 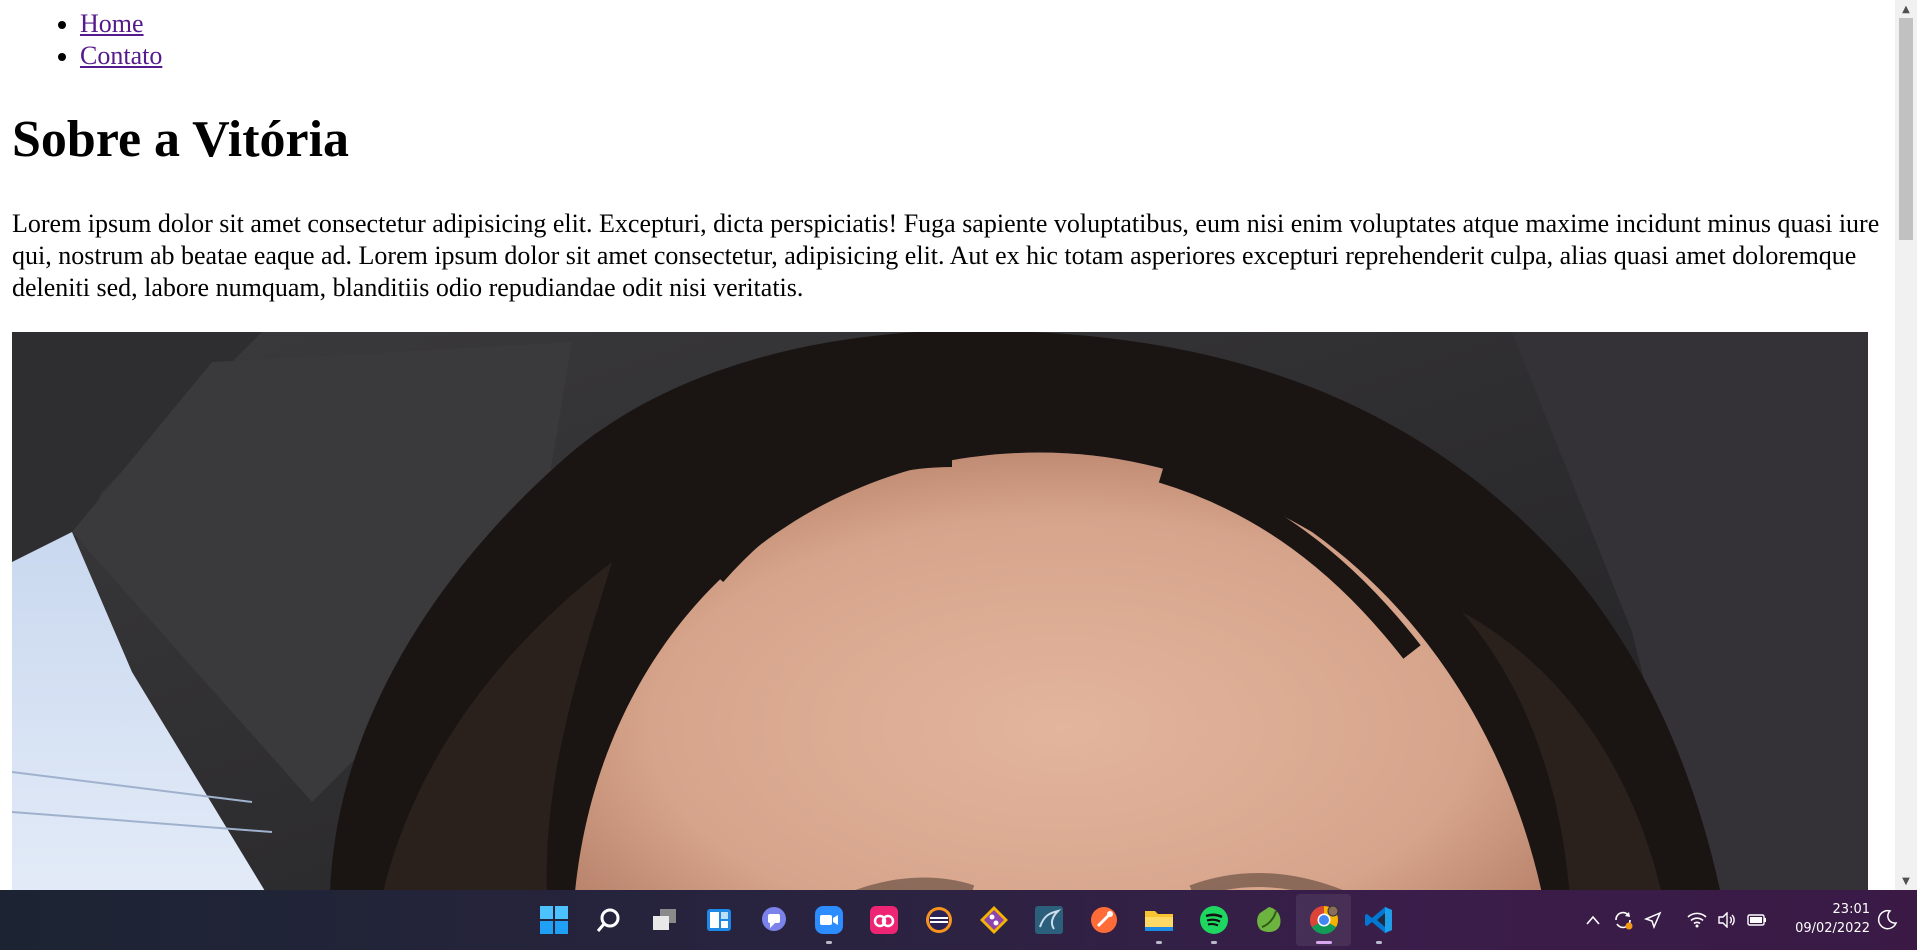 I want to click on volume-icon, so click(x=1726, y=920).